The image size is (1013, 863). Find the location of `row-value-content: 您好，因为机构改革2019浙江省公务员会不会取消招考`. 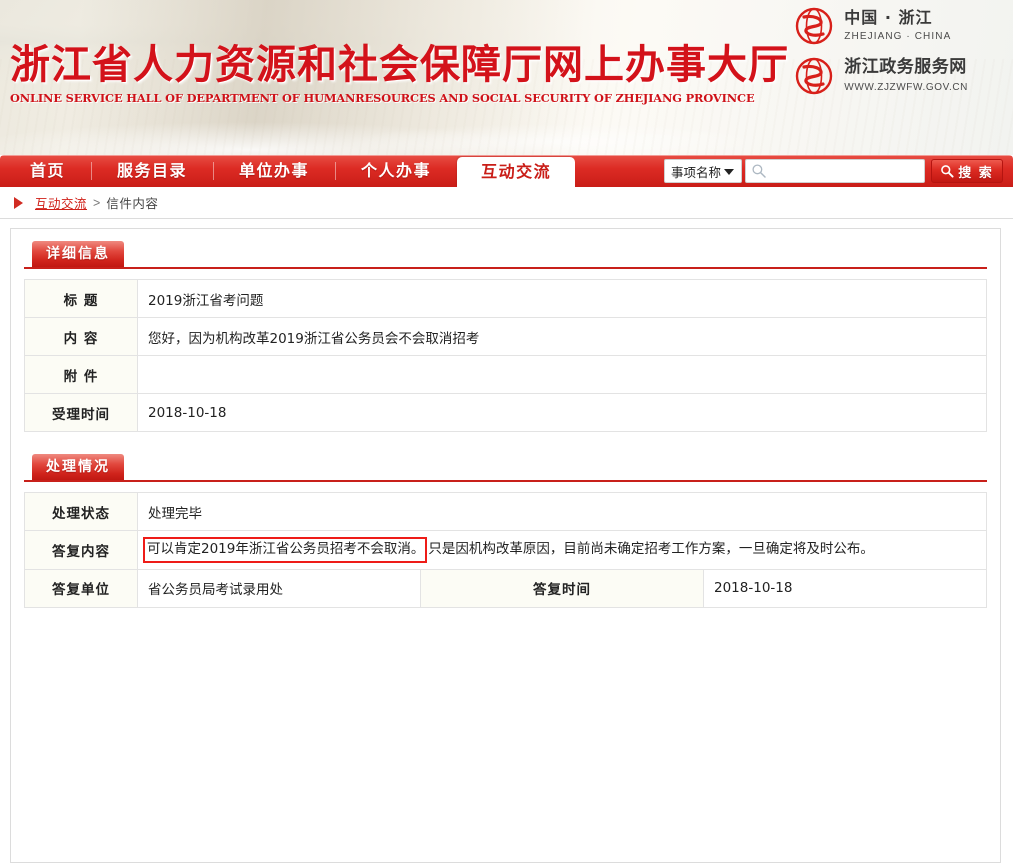

row-value-content: 您好，因为机构改革2019浙江省公务员会不会取消招考 is located at coordinates (562, 336).